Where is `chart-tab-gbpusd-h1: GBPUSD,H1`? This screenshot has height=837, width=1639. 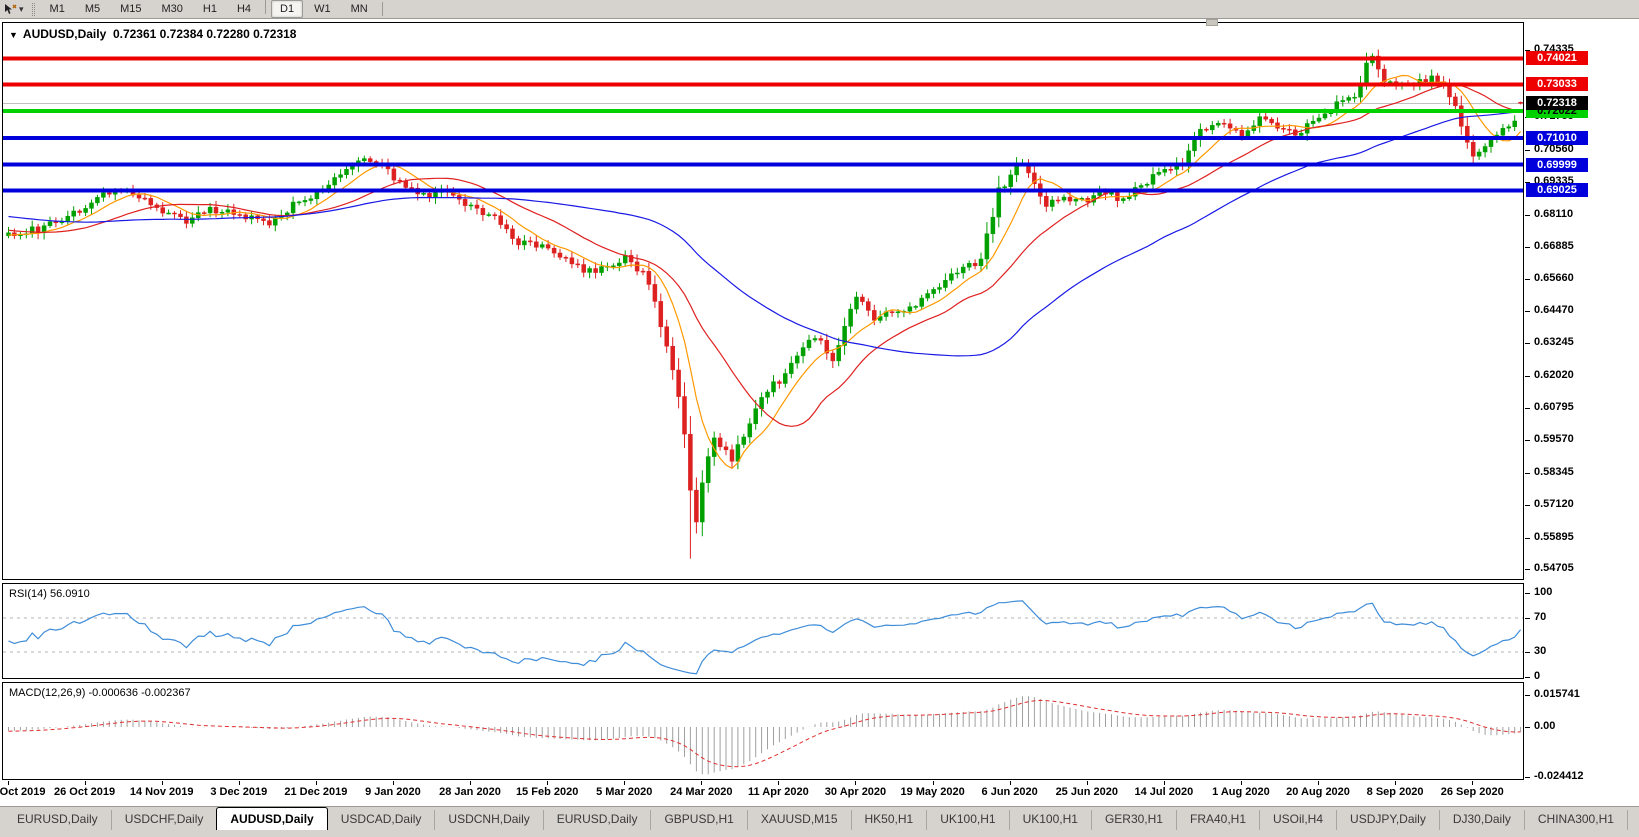
chart-tab-gbpusd-h1: GBPUSD,H1 is located at coordinates (698, 820).